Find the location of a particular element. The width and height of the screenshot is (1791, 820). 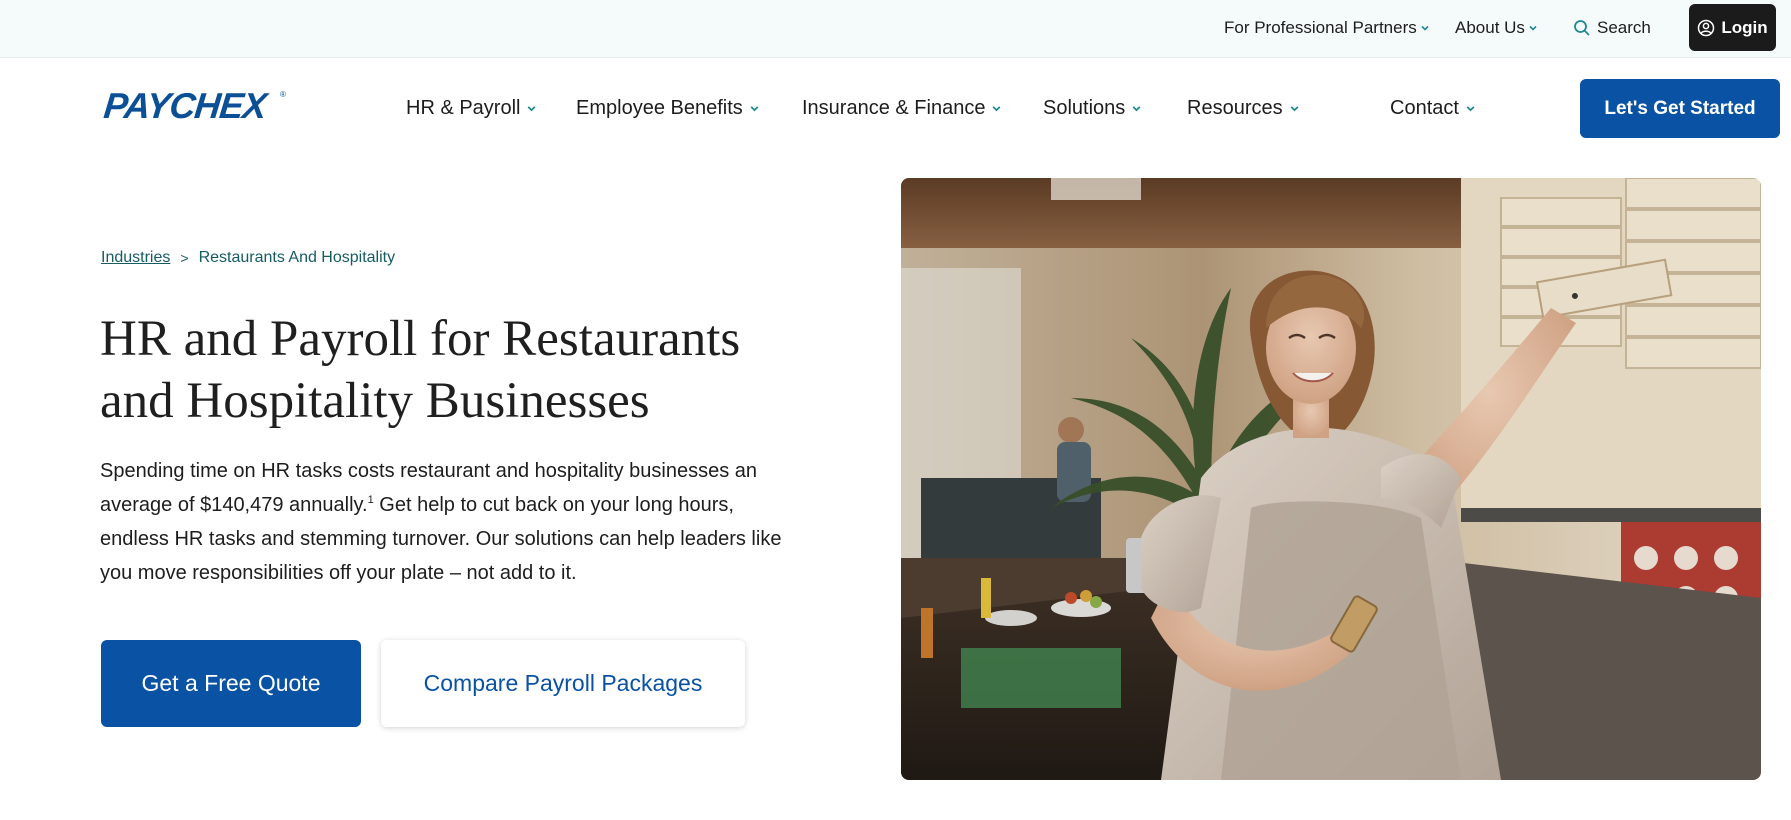

nav-hr-payroll: HR & Payroll is located at coordinates (471, 108).